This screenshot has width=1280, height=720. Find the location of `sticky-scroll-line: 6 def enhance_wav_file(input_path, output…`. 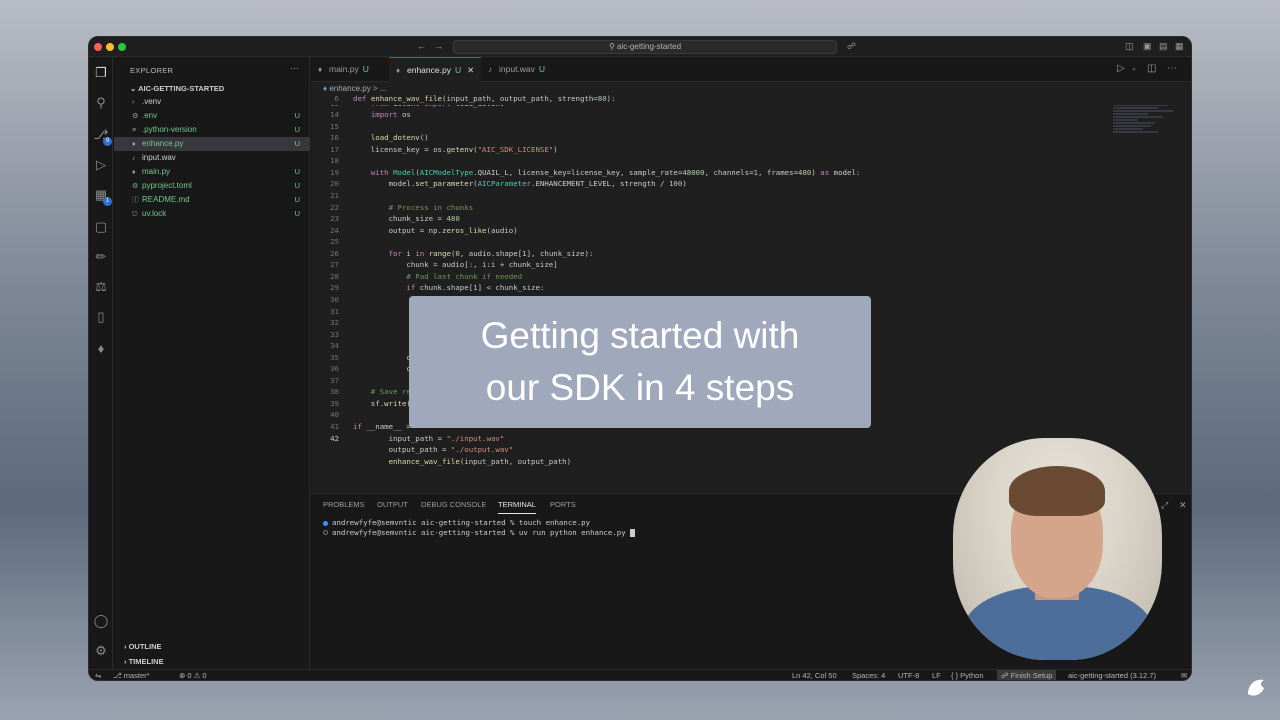

sticky-scroll-line: 6 def enhance_wav_file(input_path, output… is located at coordinates (751, 99).